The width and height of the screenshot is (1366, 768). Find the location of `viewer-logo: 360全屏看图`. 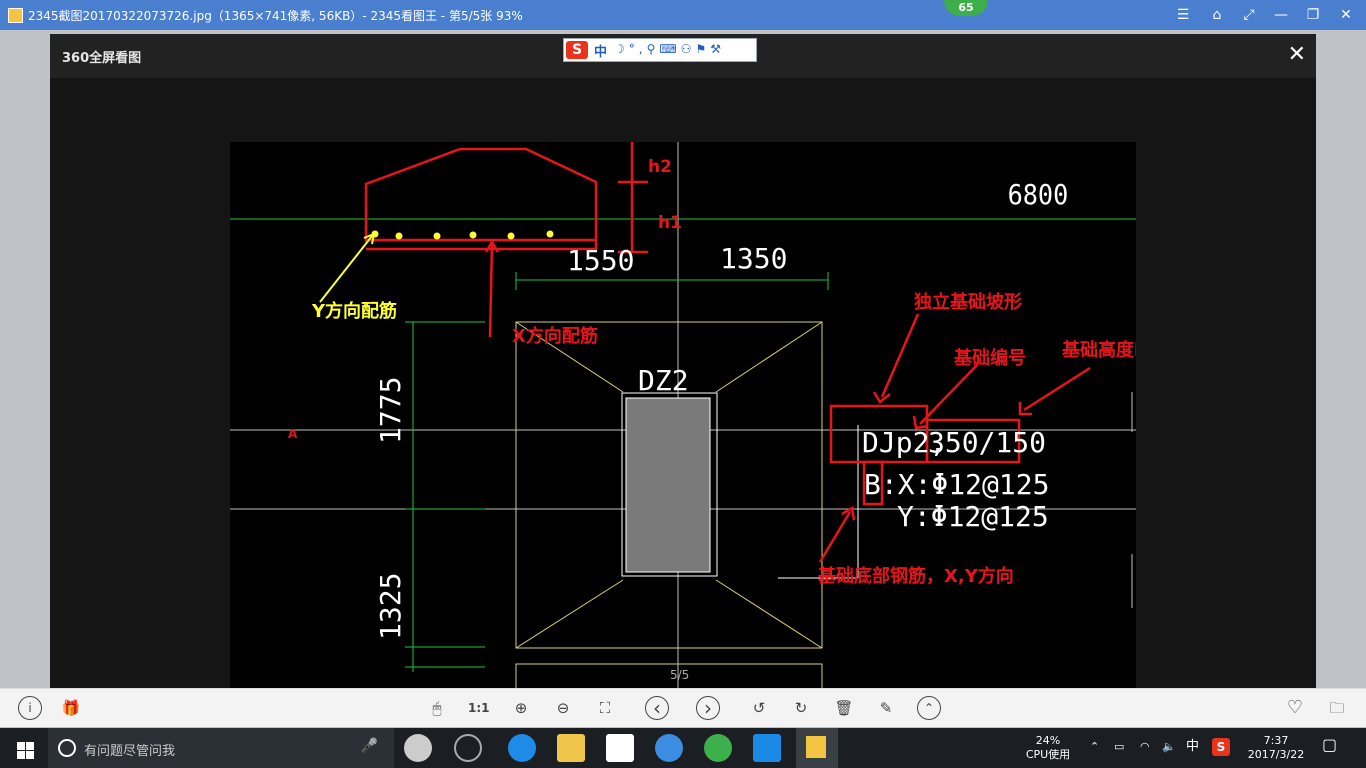

viewer-logo: 360全屏看图 is located at coordinates (102, 58).